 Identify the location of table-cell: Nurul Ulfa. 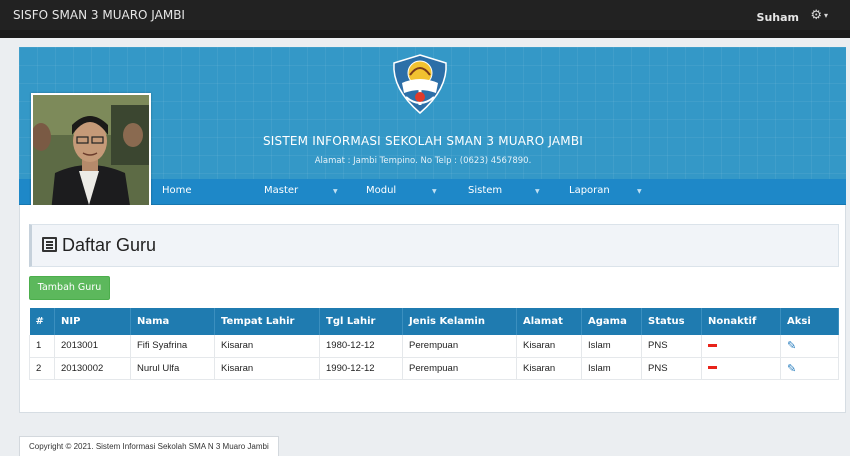
(172, 368).